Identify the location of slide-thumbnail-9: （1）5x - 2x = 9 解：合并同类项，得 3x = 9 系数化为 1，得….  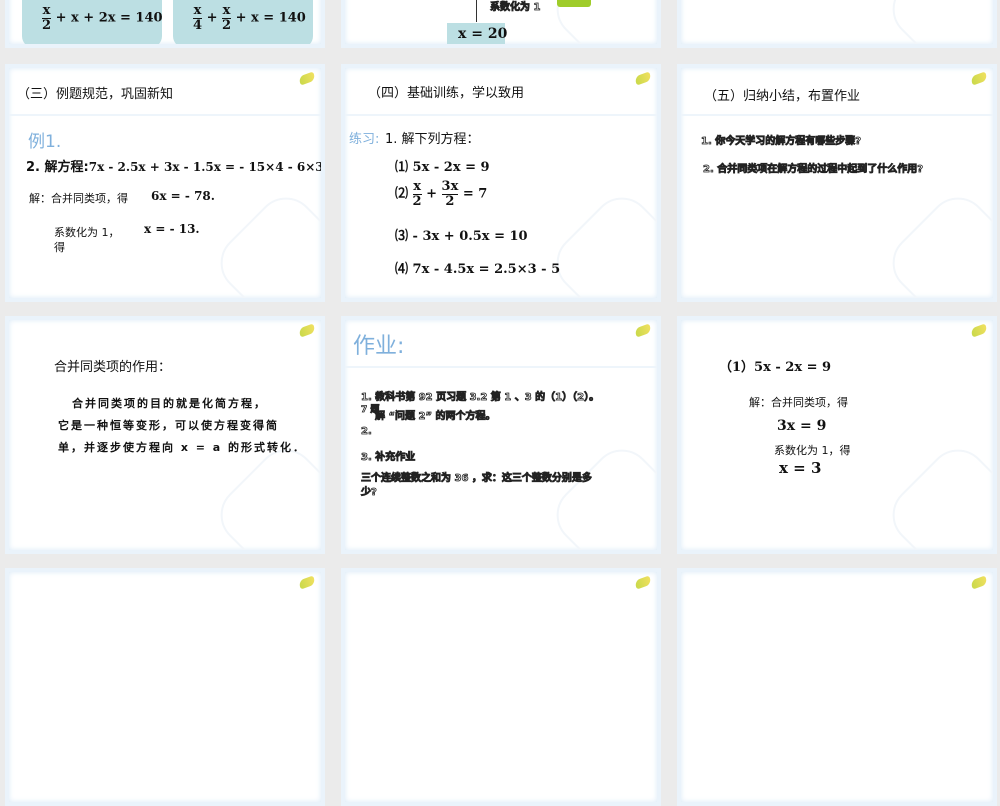
(837, 435).